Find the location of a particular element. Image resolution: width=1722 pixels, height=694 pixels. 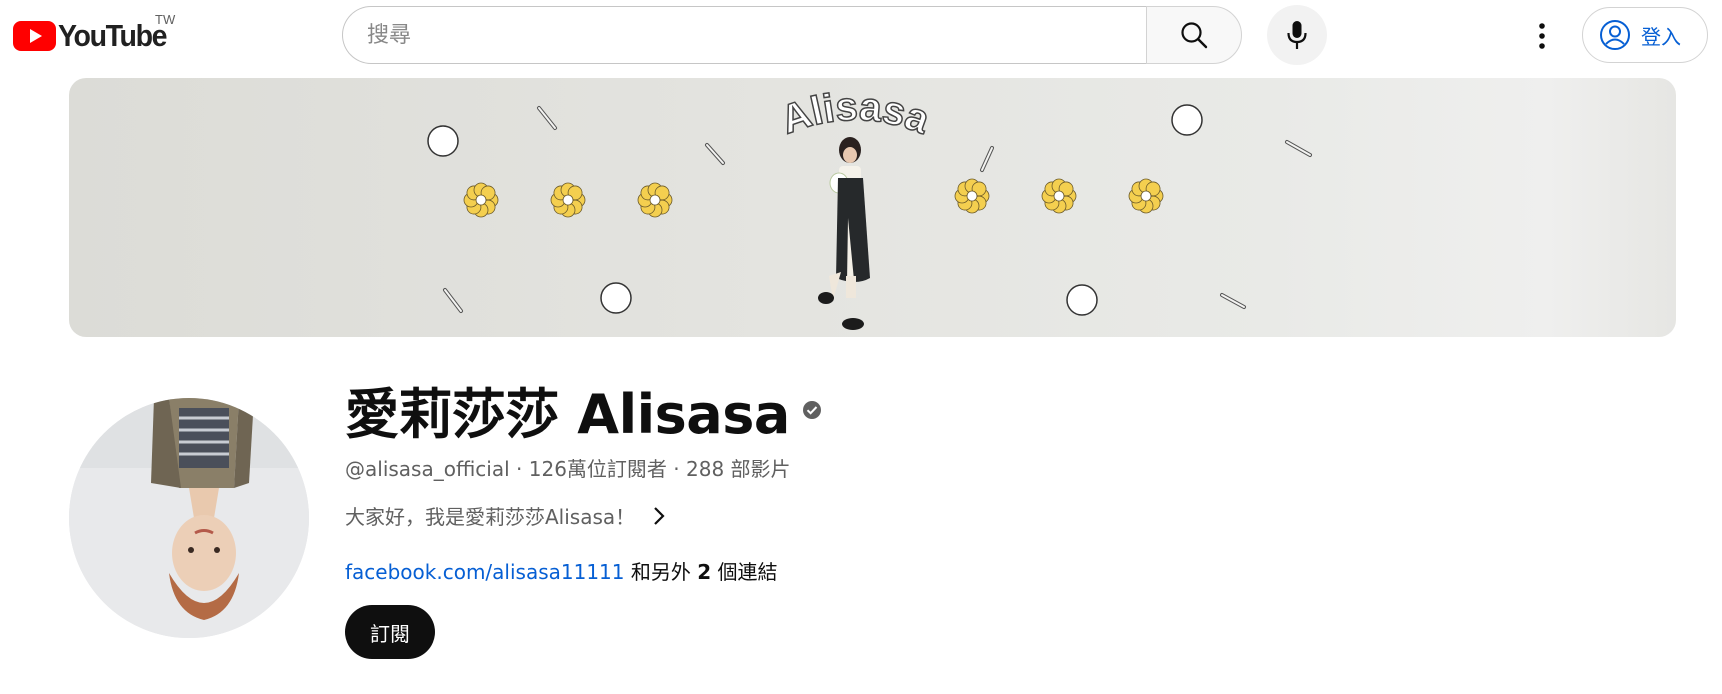

search-box is located at coordinates (744, 35).